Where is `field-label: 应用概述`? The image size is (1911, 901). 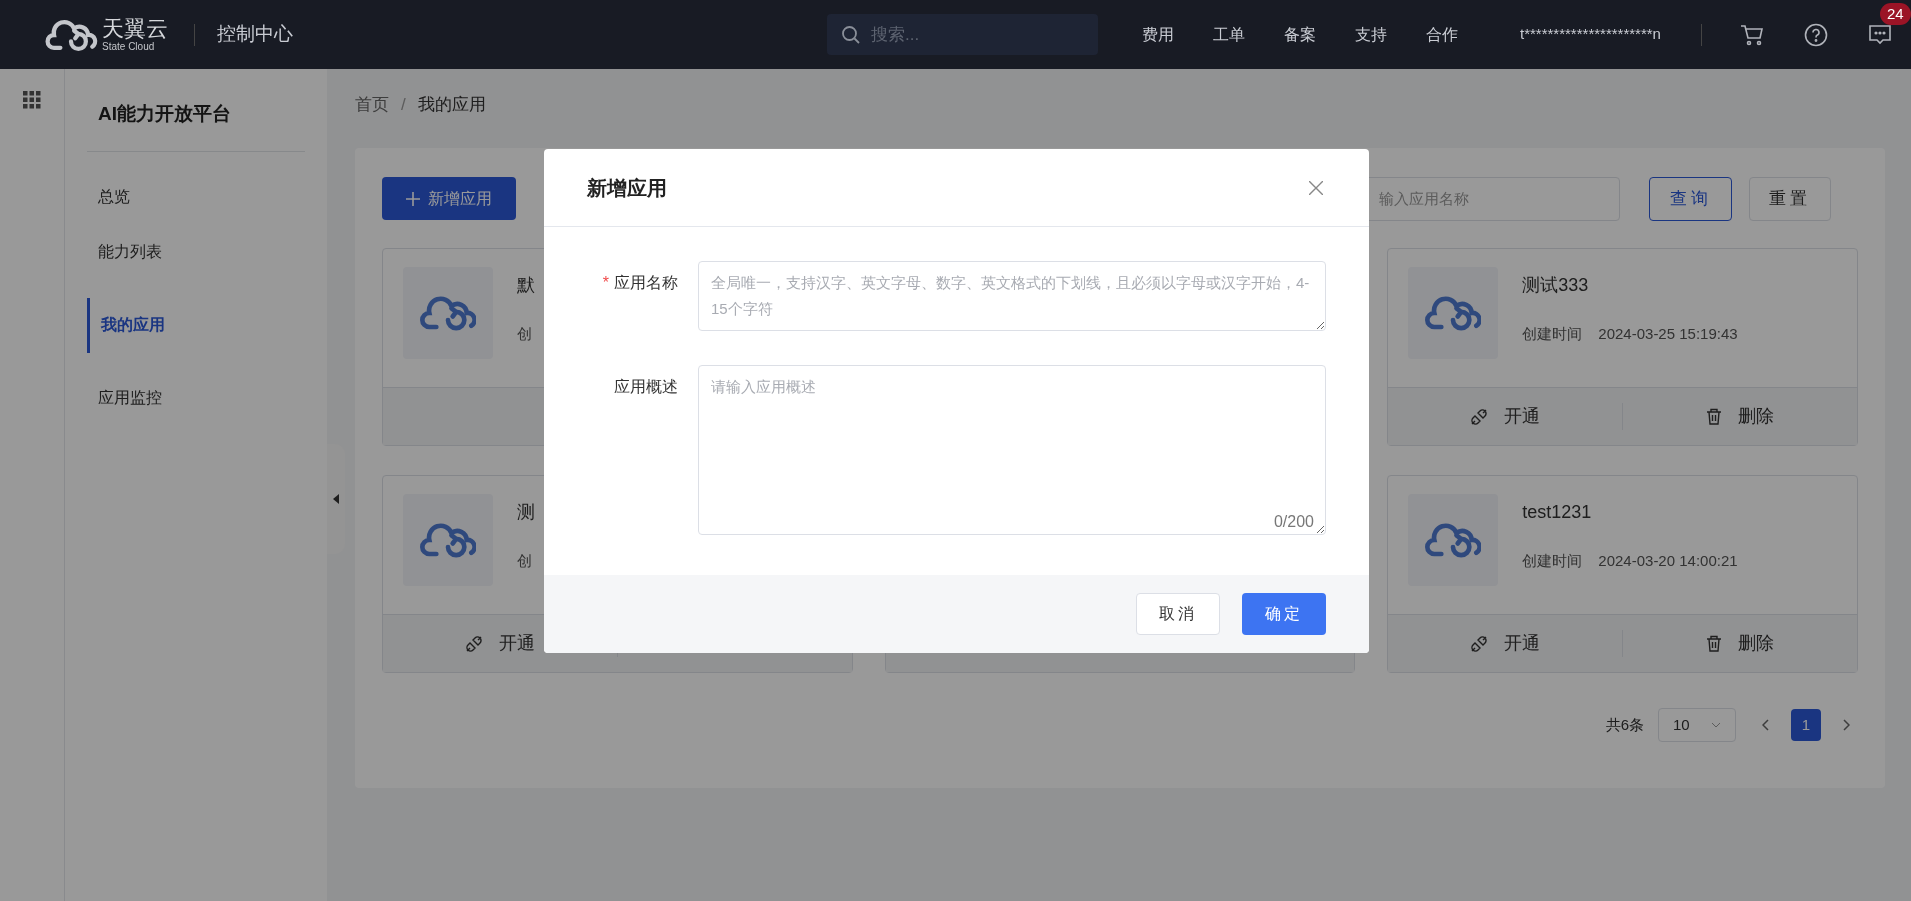
field-label: 应用概述 is located at coordinates (646, 387).